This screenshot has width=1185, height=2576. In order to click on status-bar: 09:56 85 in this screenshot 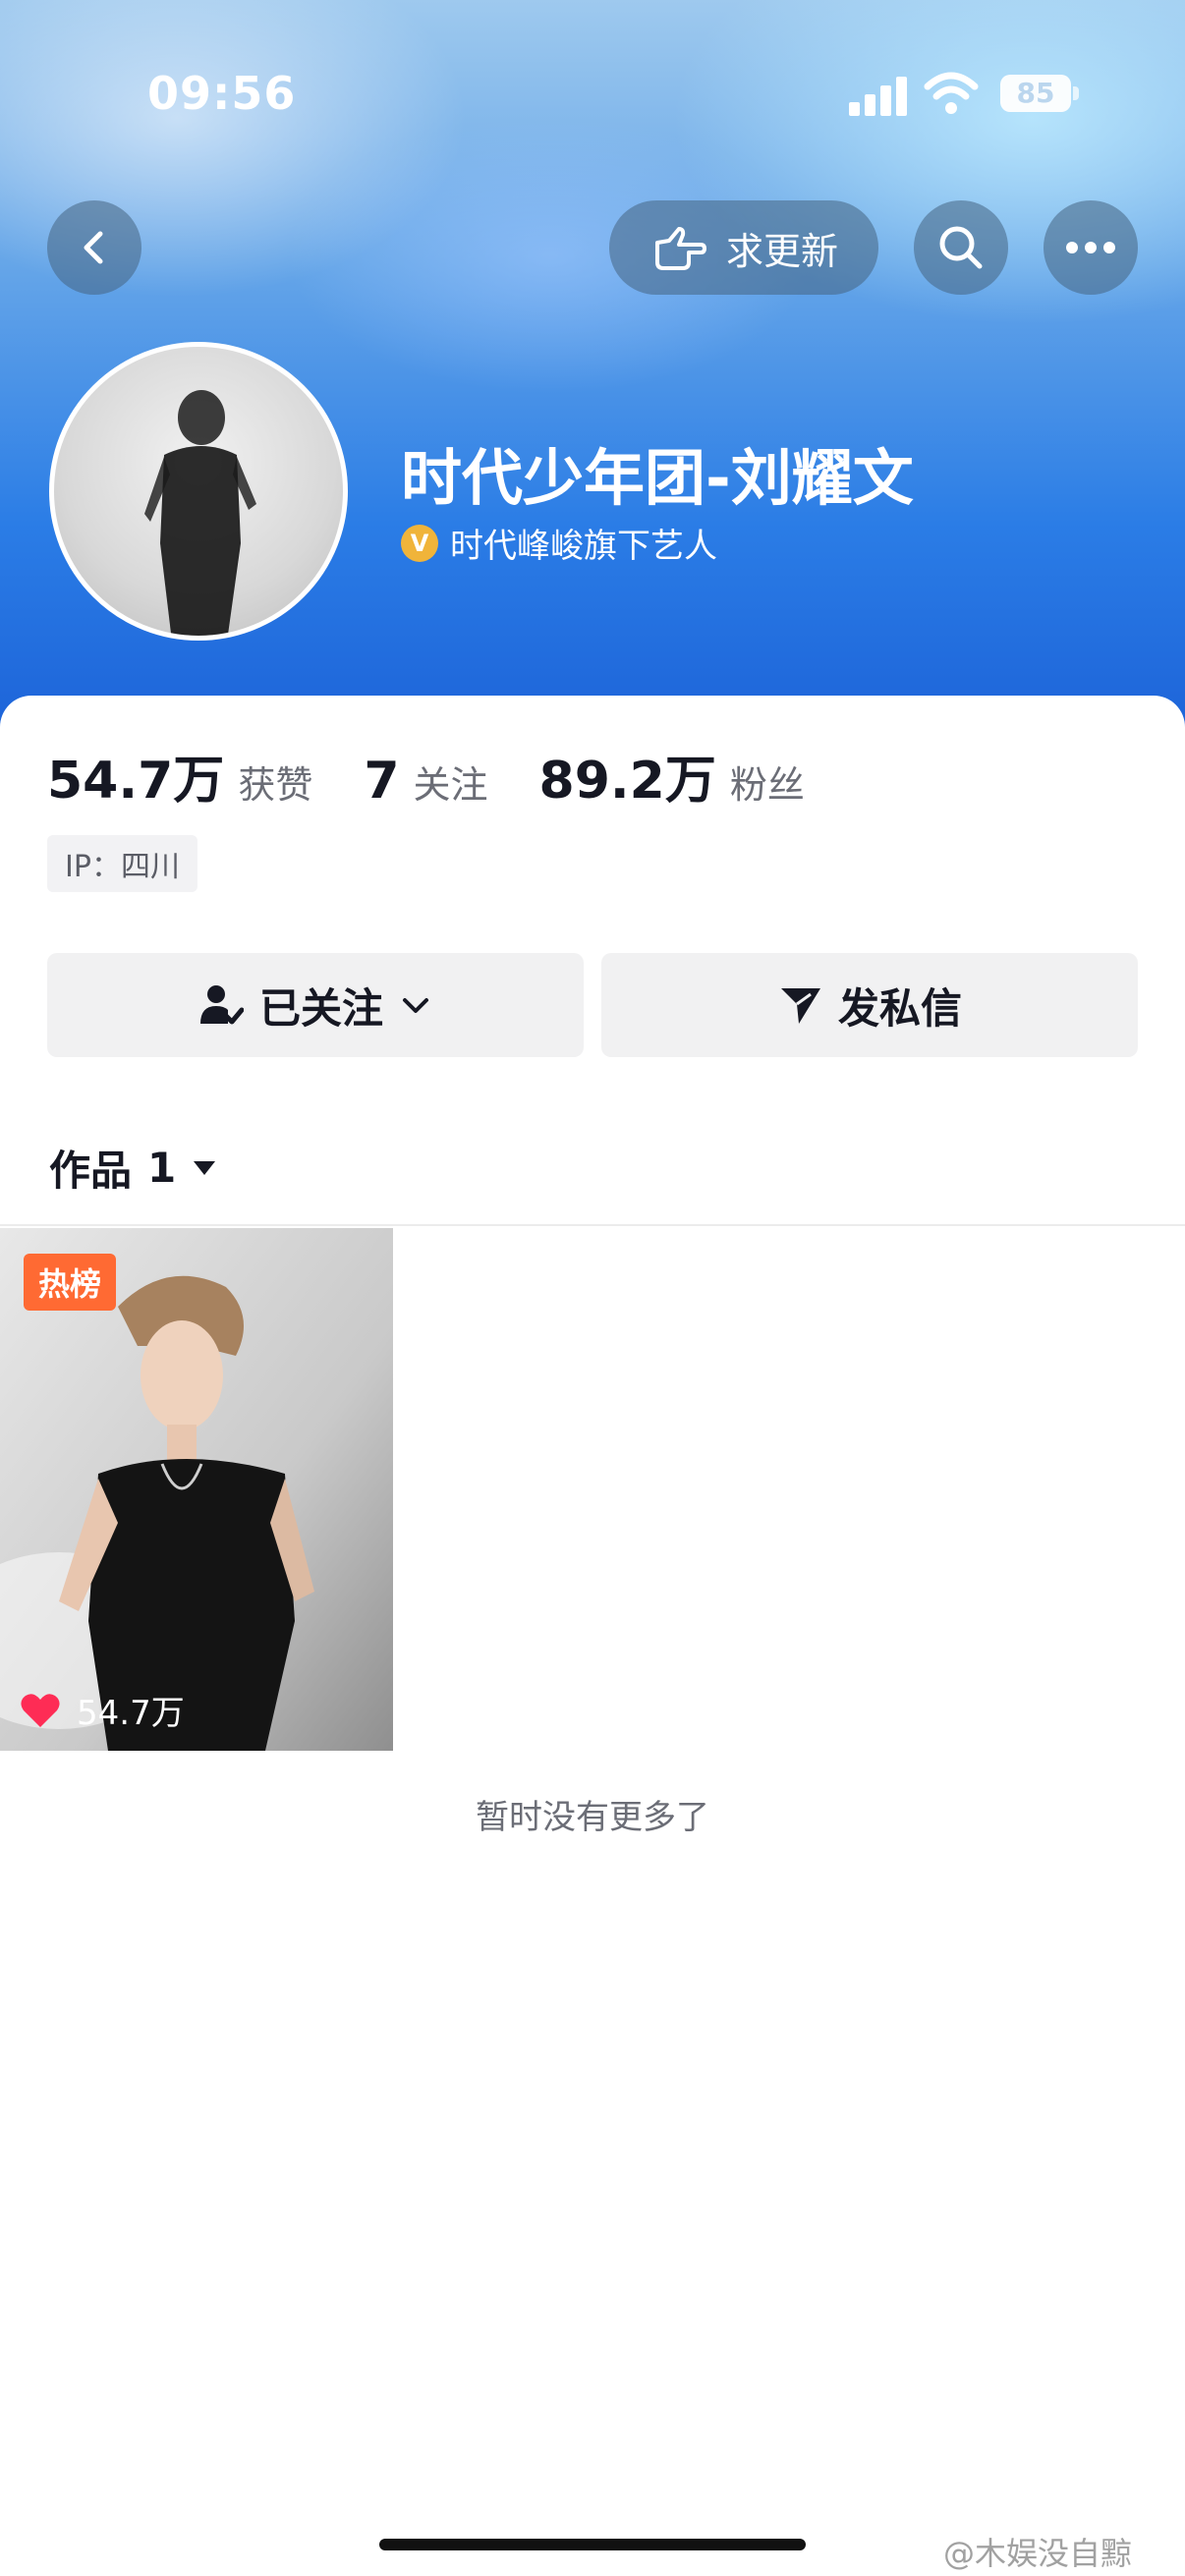, I will do `click(592, 60)`.